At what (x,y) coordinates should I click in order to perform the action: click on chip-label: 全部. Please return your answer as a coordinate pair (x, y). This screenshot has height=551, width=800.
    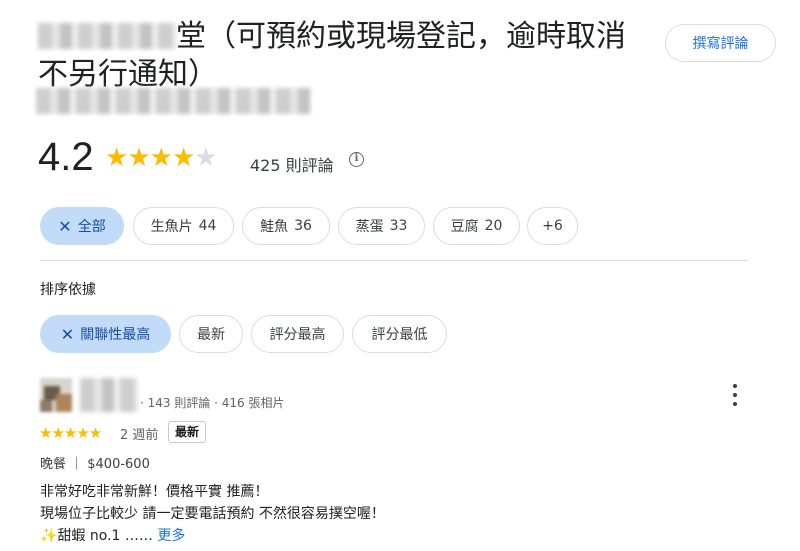
    Looking at the image, I should click on (91, 227).